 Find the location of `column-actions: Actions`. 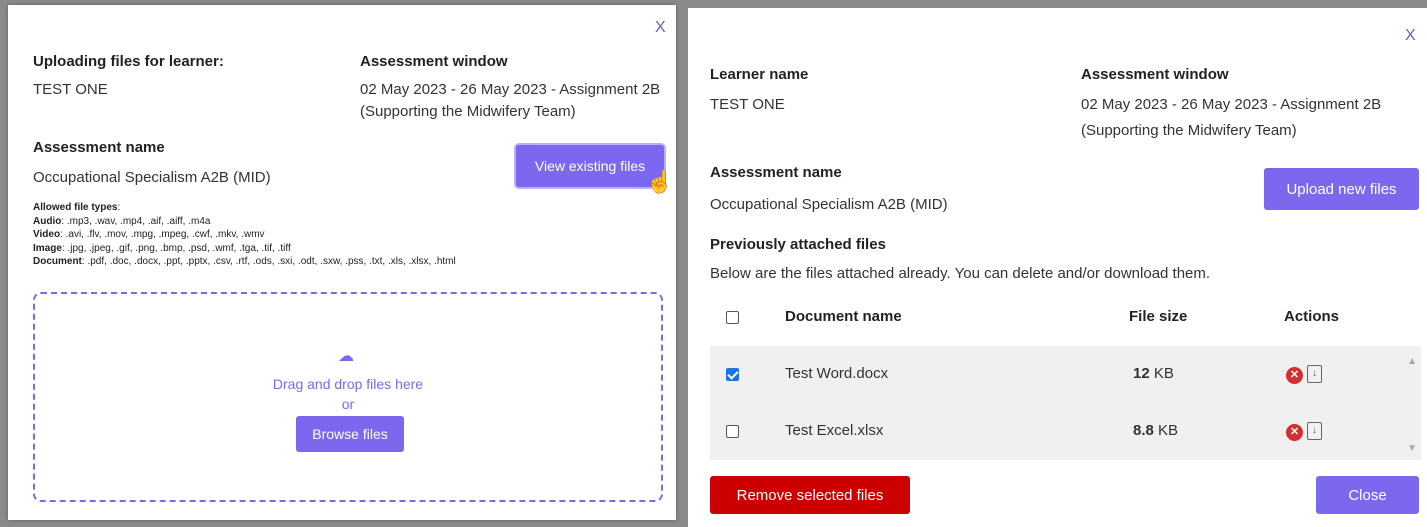

column-actions: Actions is located at coordinates (1312, 316).